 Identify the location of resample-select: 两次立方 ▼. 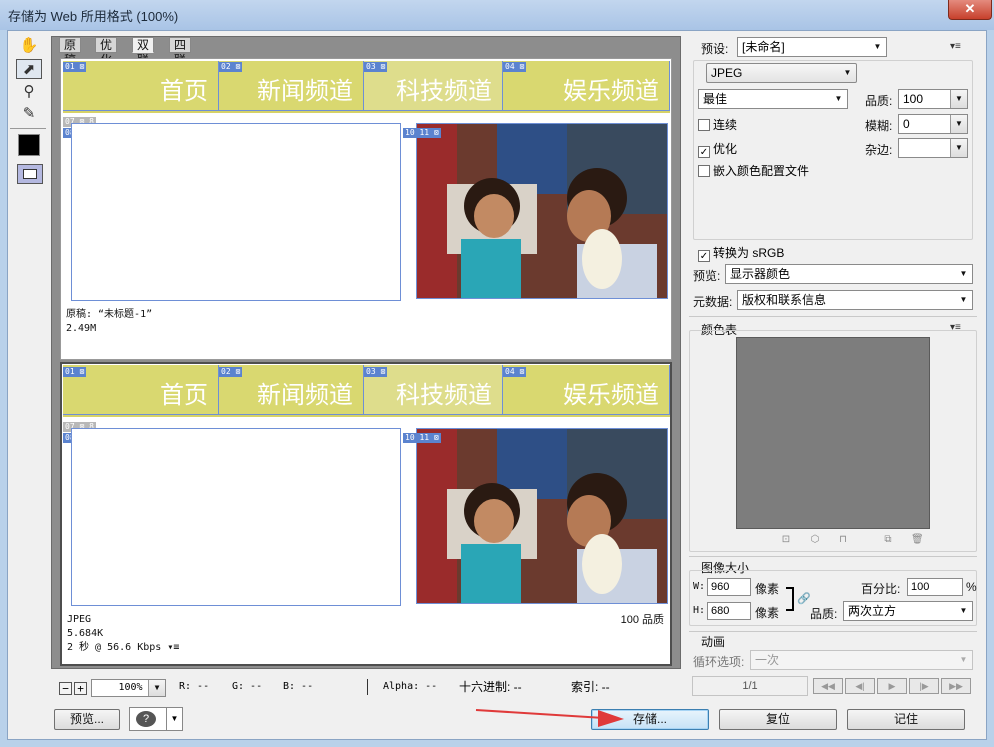
(908, 611).